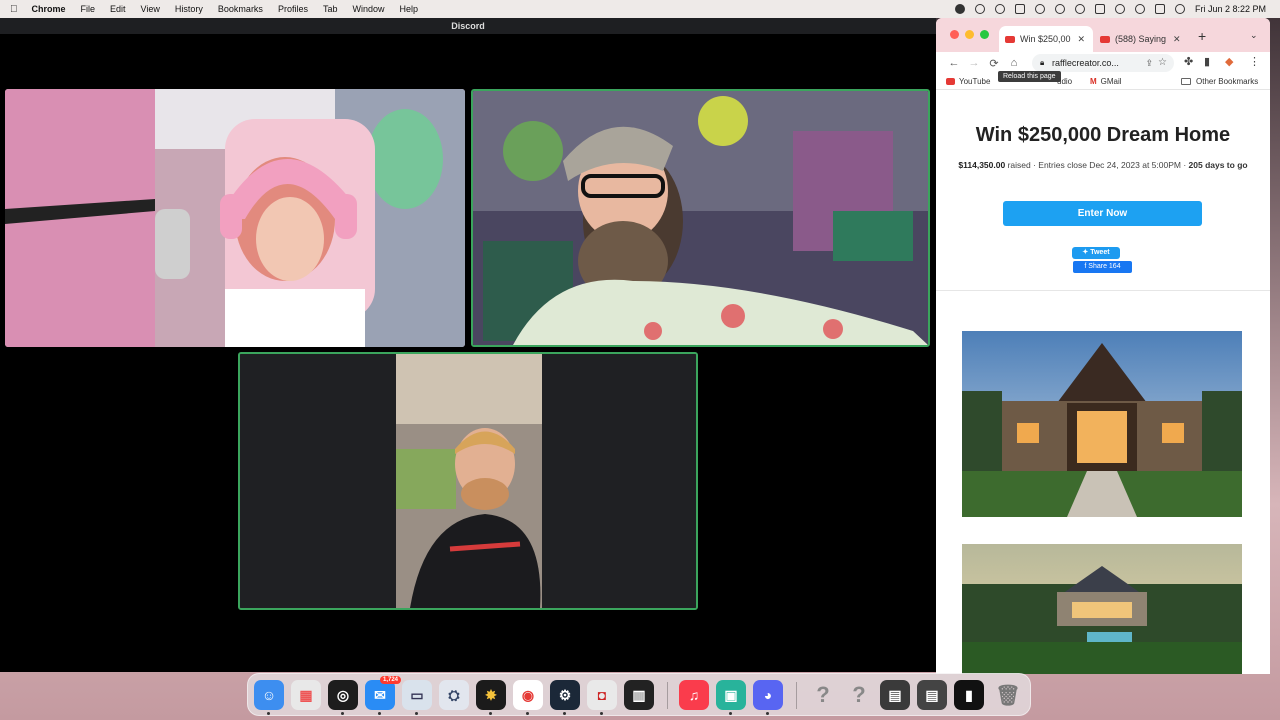 The width and height of the screenshot is (1280, 720). Describe the element at coordinates (491, 697) in the screenshot. I see `final-cut-icon: ✸` at that location.